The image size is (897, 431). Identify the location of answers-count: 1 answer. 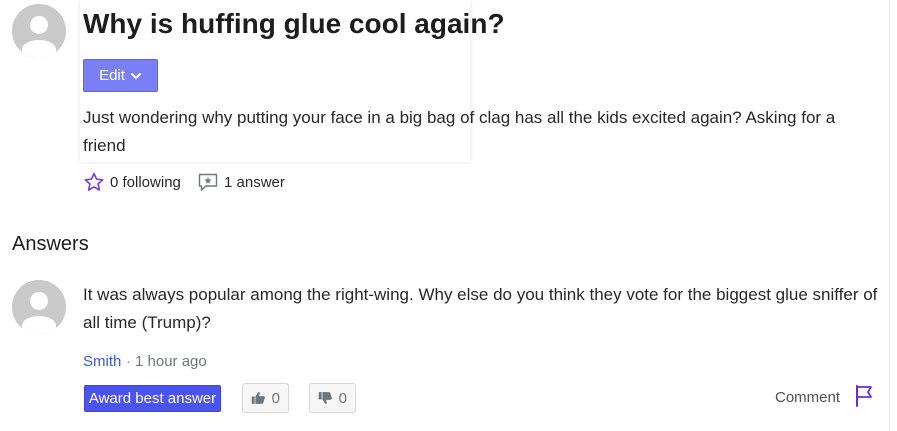
(241, 182).